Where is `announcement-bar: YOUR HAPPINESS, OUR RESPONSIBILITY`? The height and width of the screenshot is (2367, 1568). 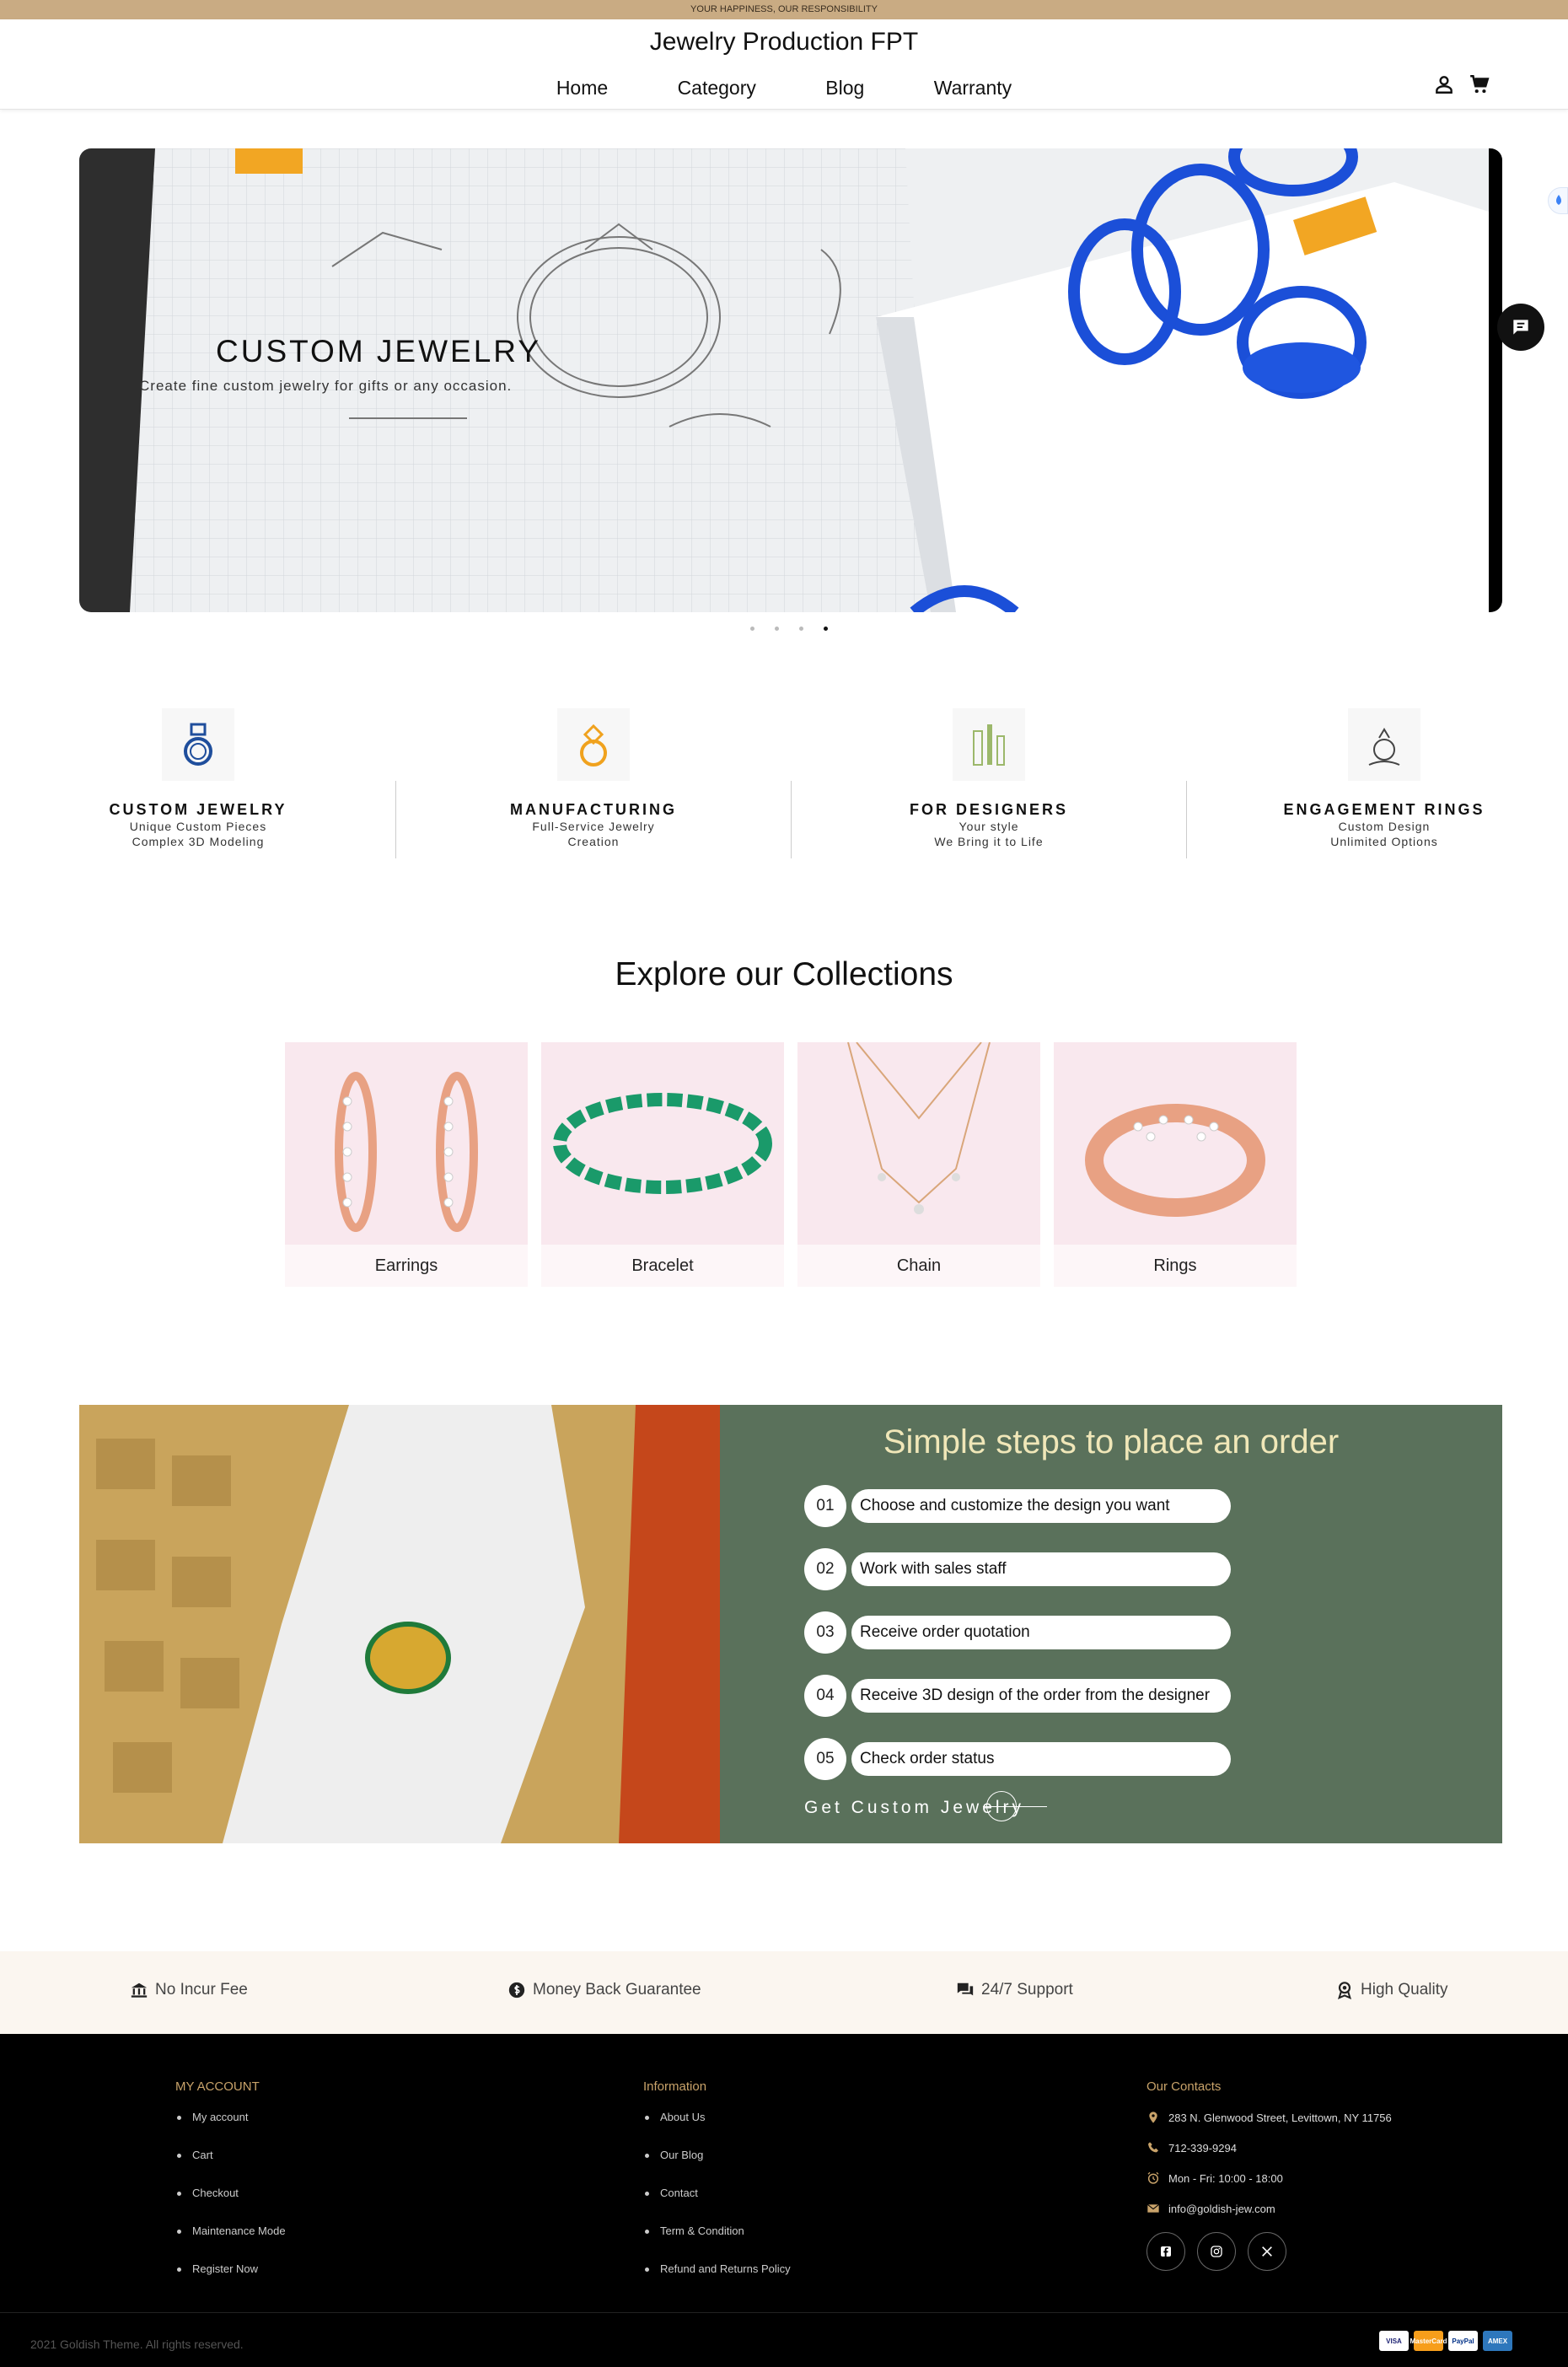 announcement-bar: YOUR HAPPINESS, OUR RESPONSIBILITY is located at coordinates (784, 9).